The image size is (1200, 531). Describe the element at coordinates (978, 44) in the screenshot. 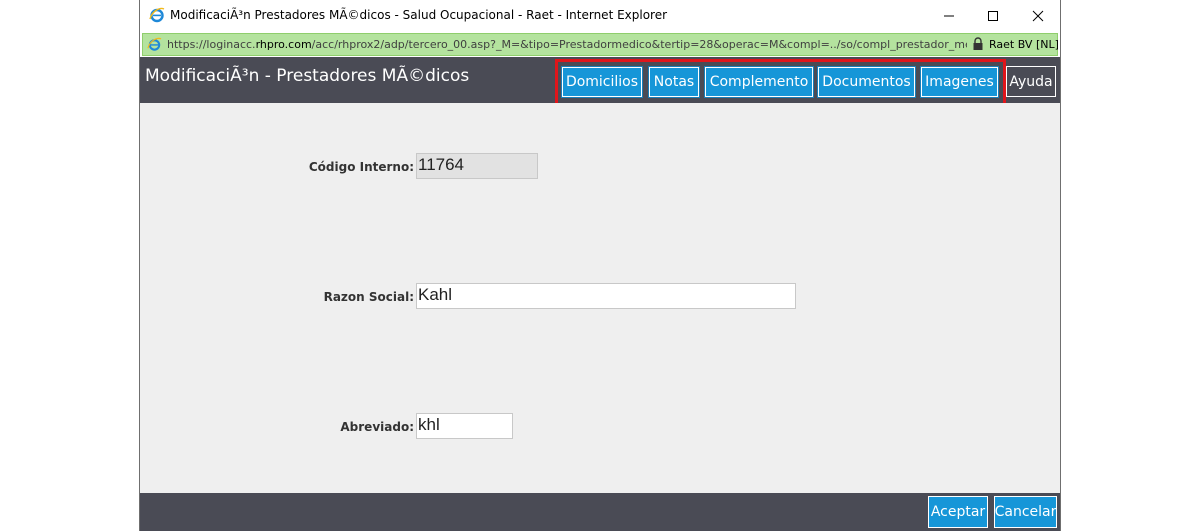

I see `lock-icon` at that location.